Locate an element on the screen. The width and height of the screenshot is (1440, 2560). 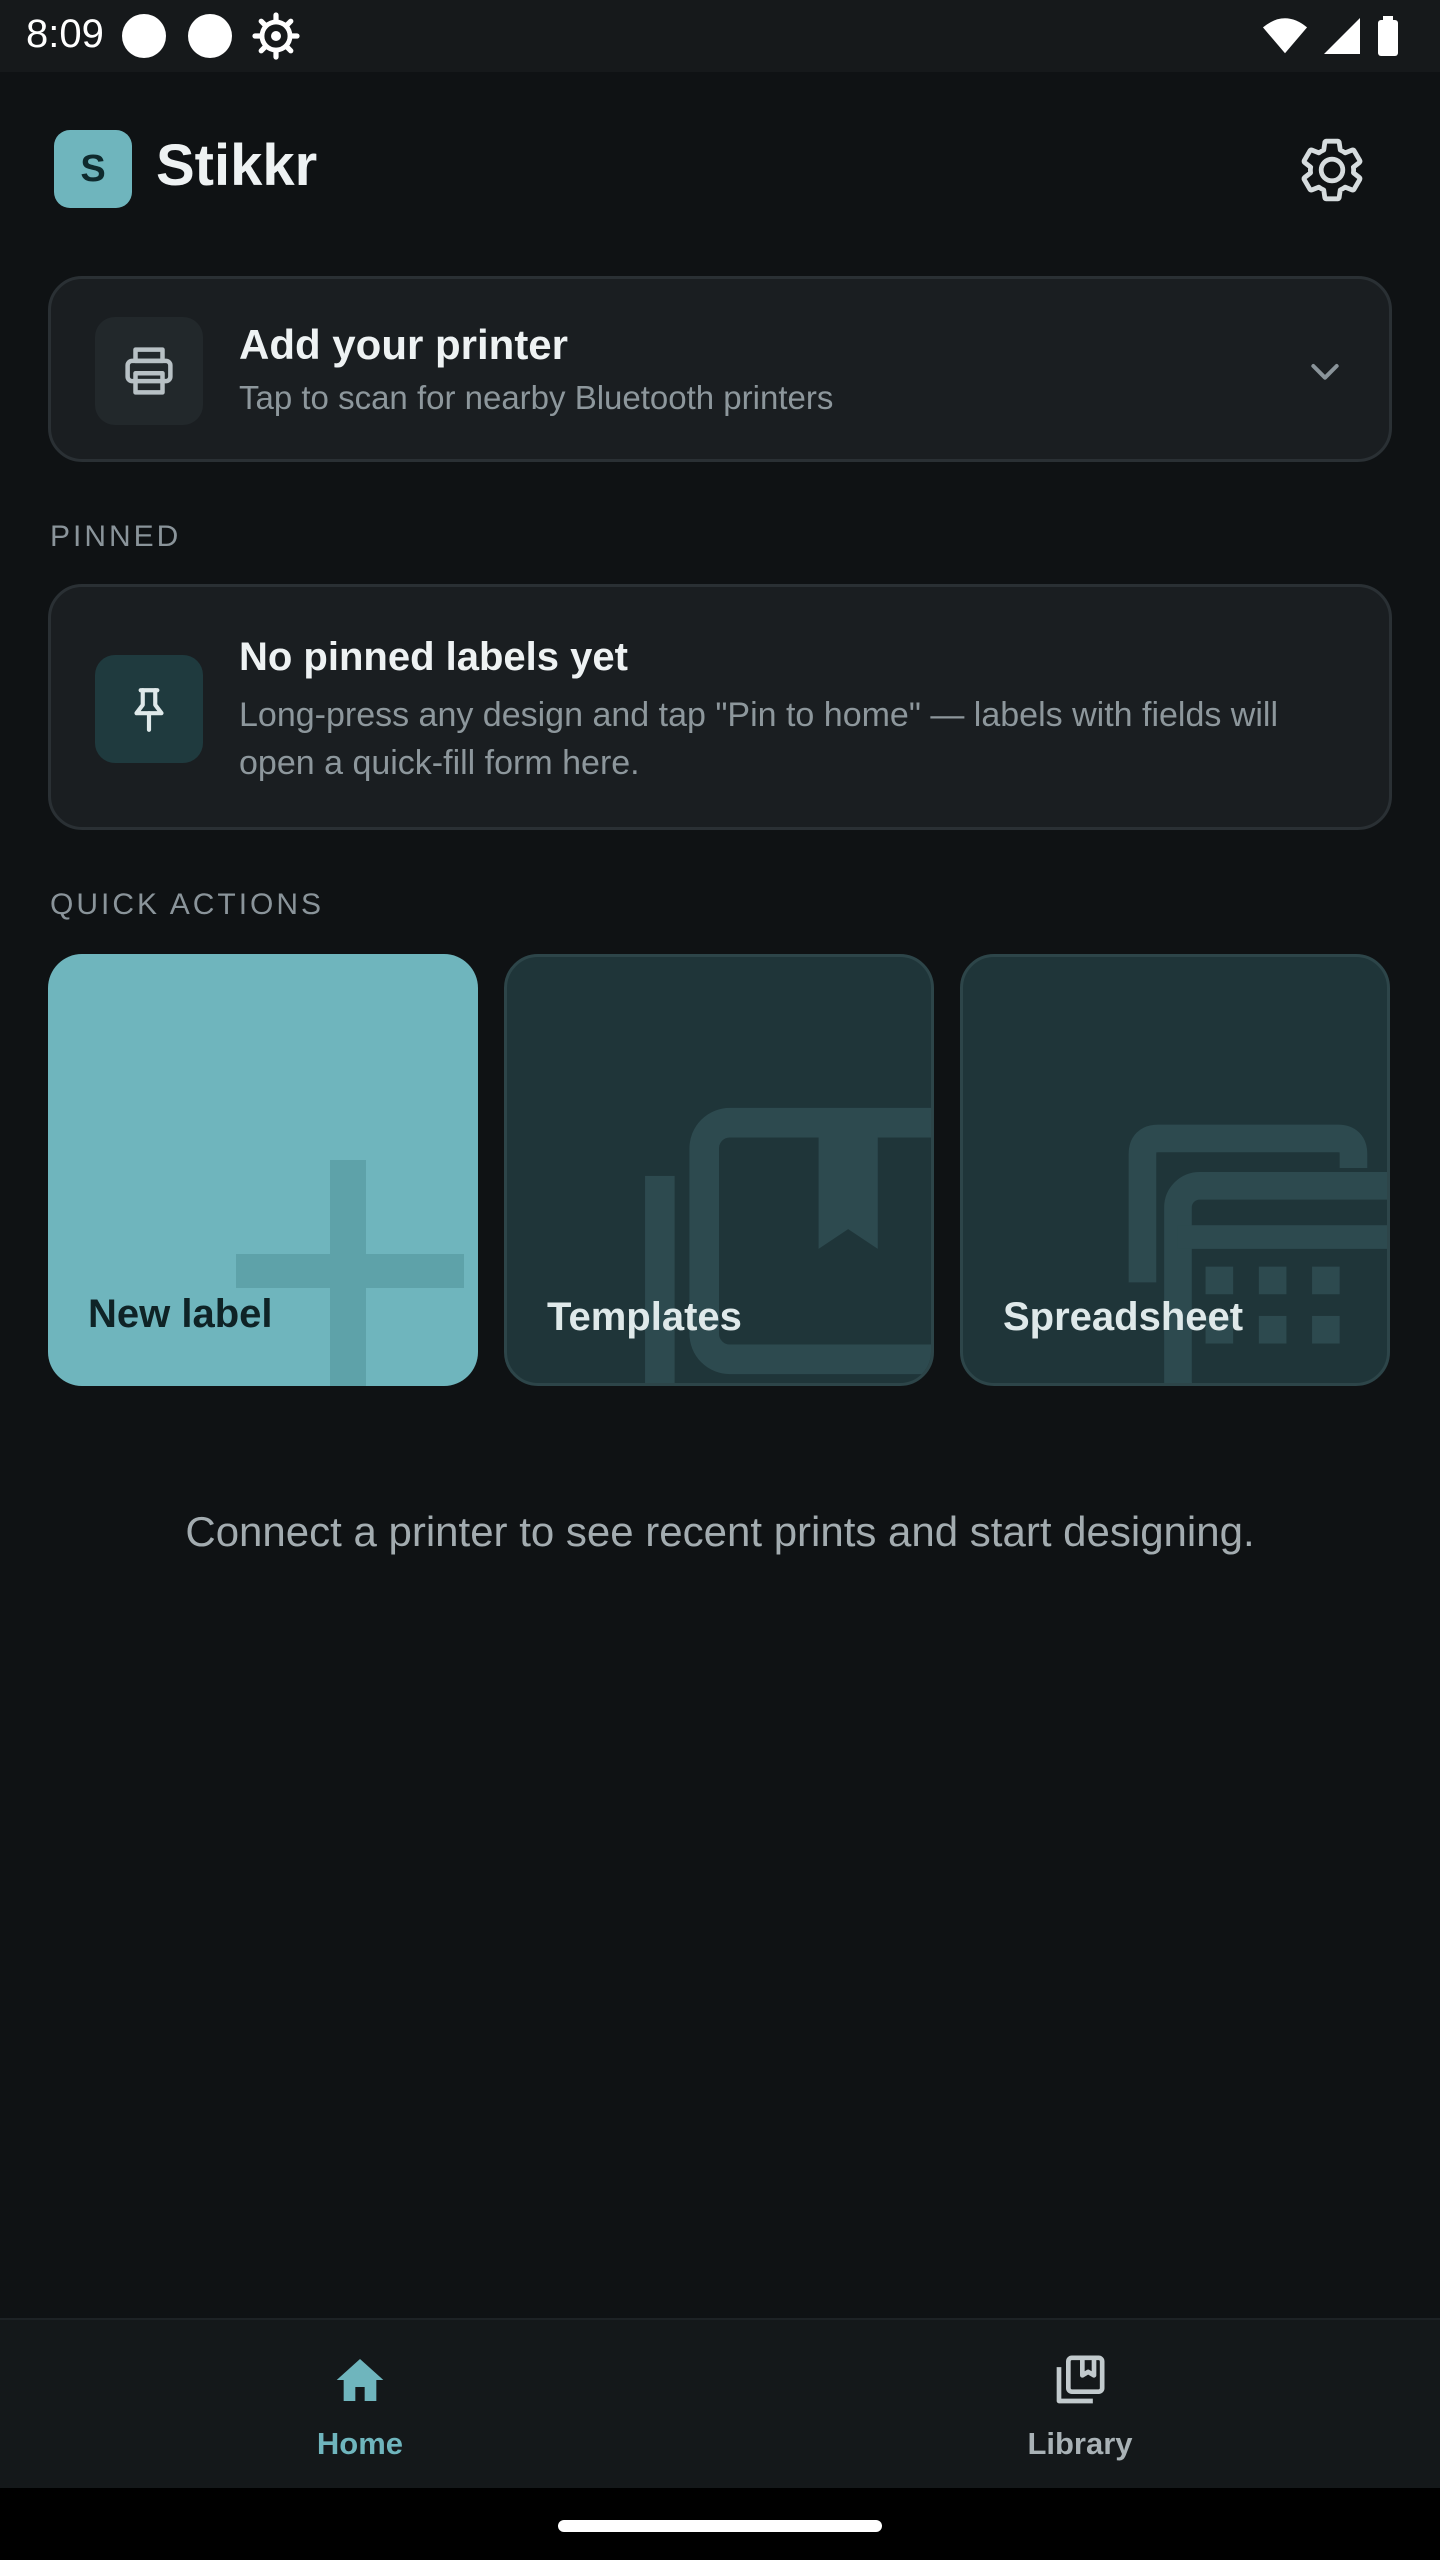
new-label-label: New label is located at coordinates (180, 1314).